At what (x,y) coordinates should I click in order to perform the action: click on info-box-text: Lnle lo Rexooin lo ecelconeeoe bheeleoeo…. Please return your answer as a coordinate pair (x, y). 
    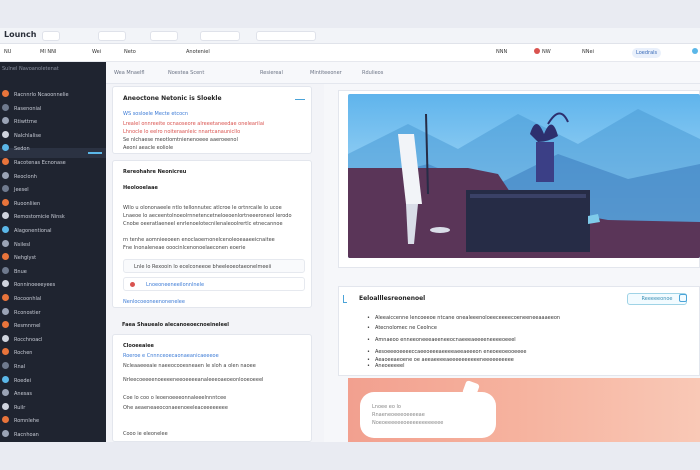
    Looking at the image, I should click on (203, 267).